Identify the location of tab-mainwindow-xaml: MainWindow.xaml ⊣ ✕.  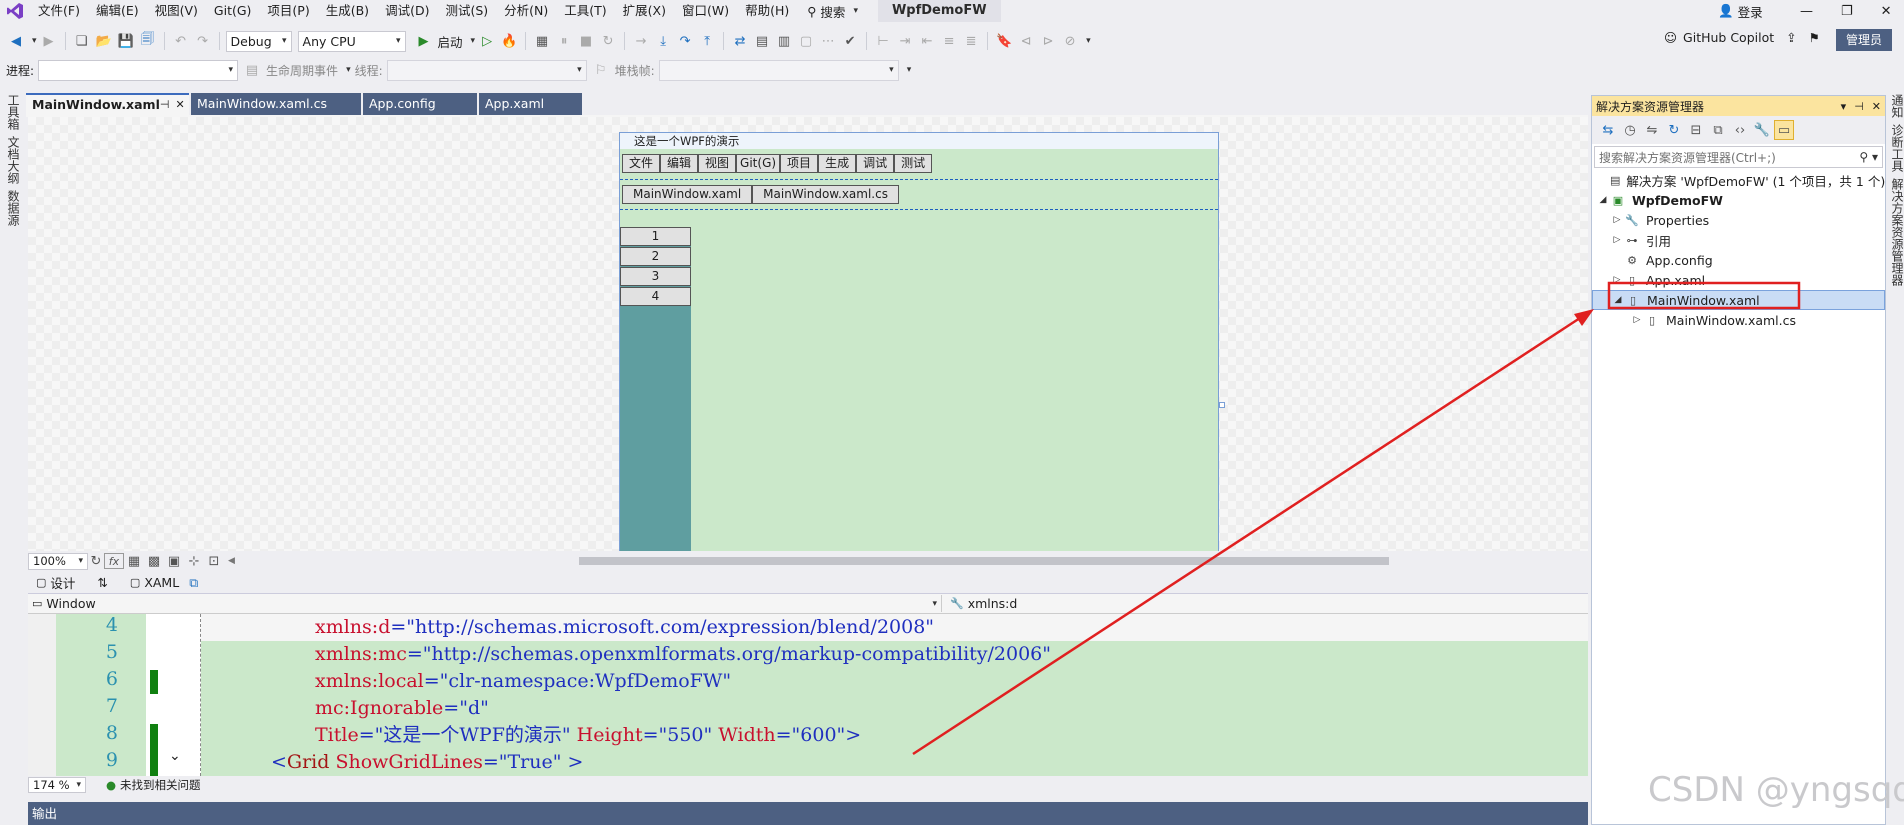
(107, 104).